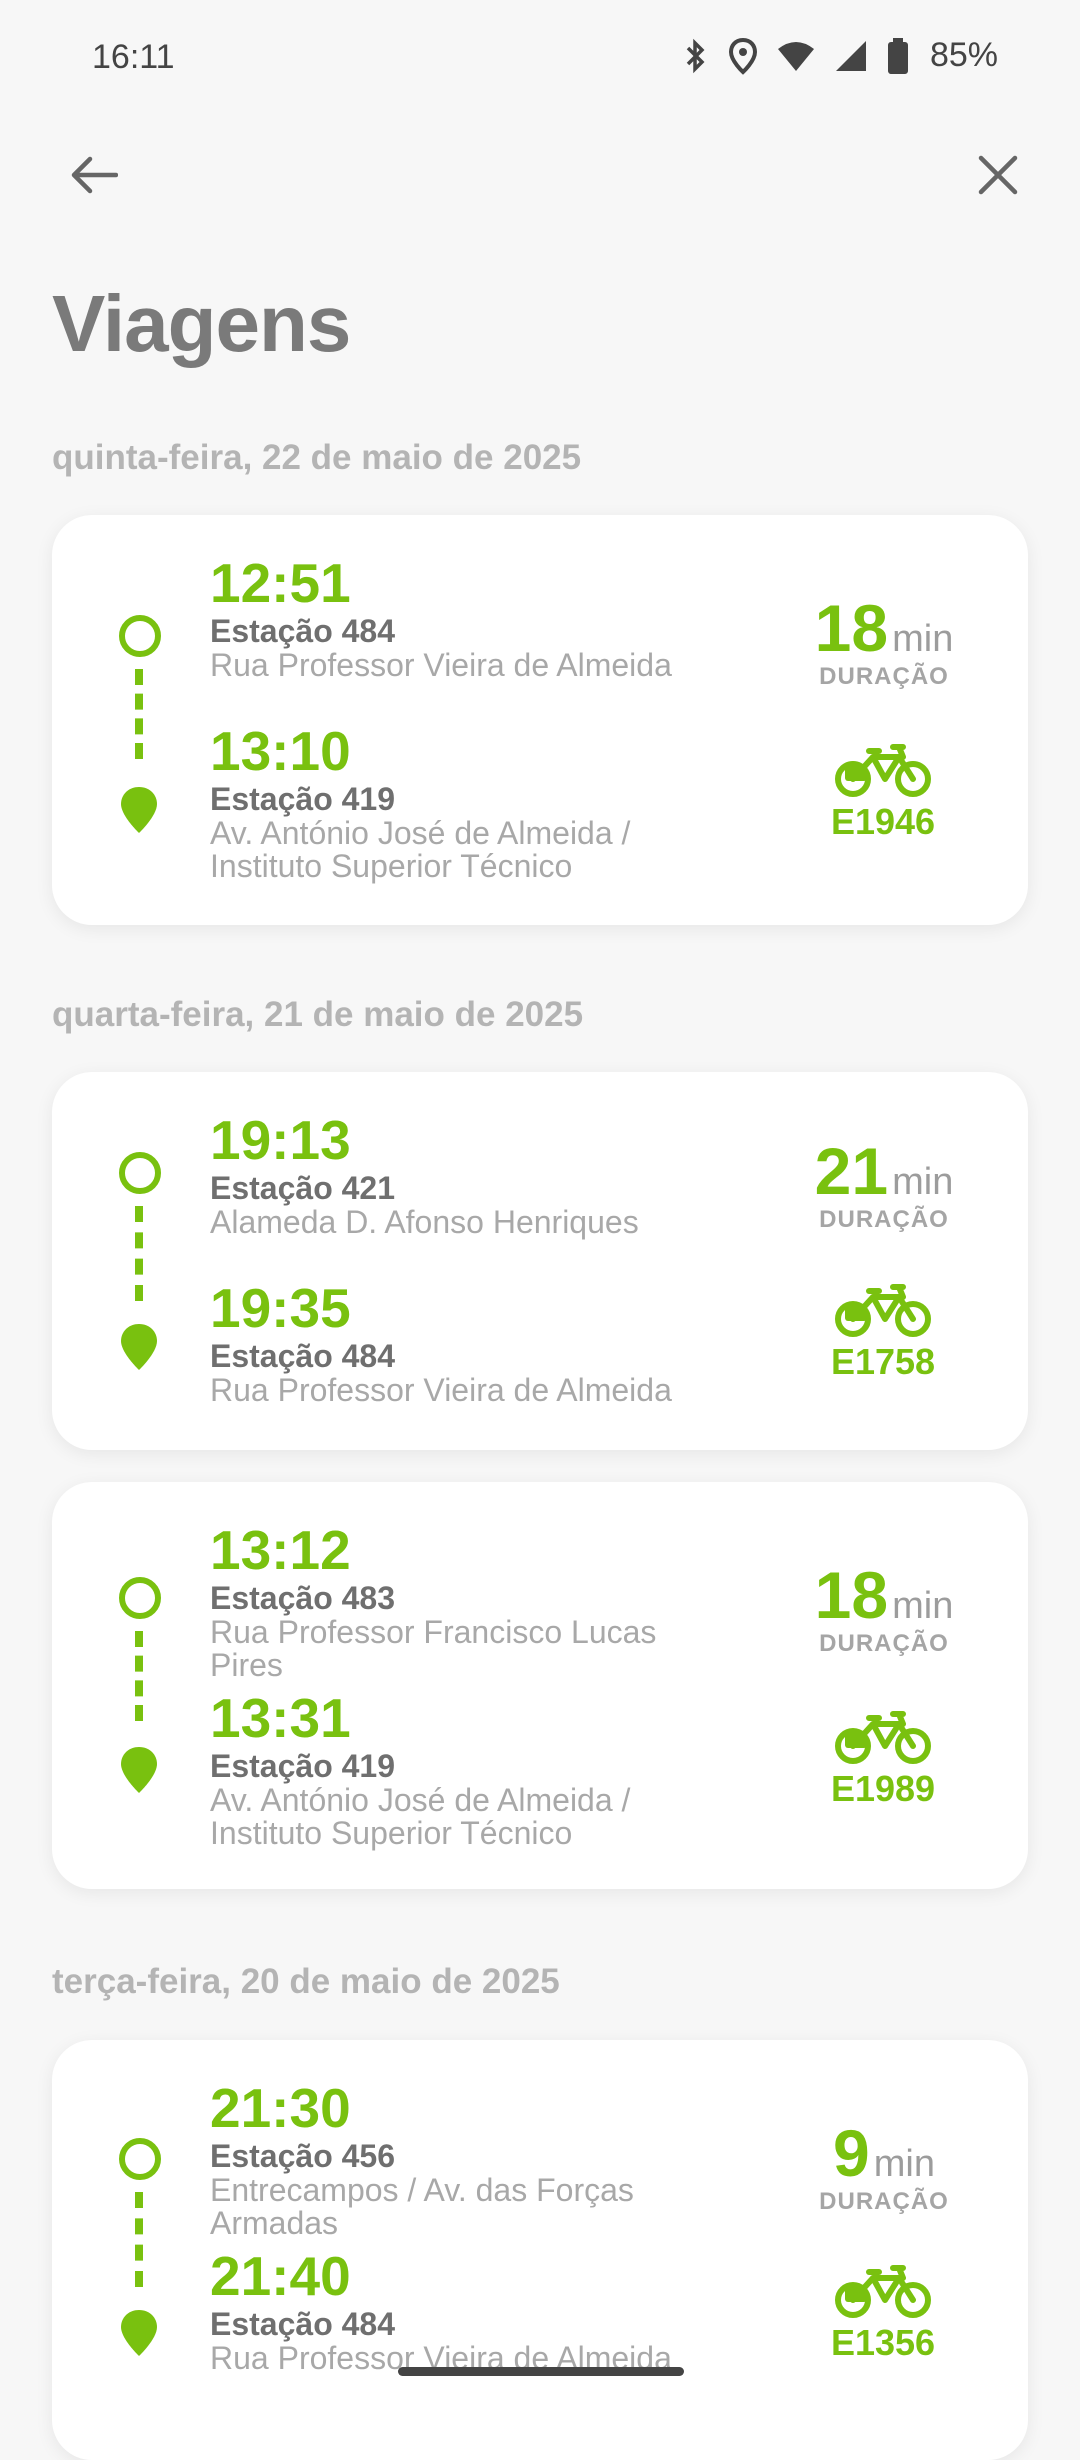 The image size is (1080, 2460). What do you see at coordinates (851, 1171) in the screenshot?
I see `duration-value: 21` at bounding box center [851, 1171].